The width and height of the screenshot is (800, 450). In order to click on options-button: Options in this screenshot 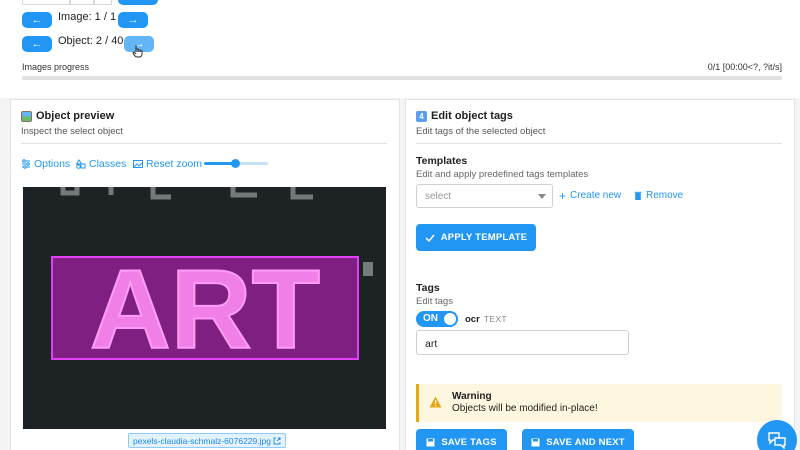, I will do `click(45, 164)`.